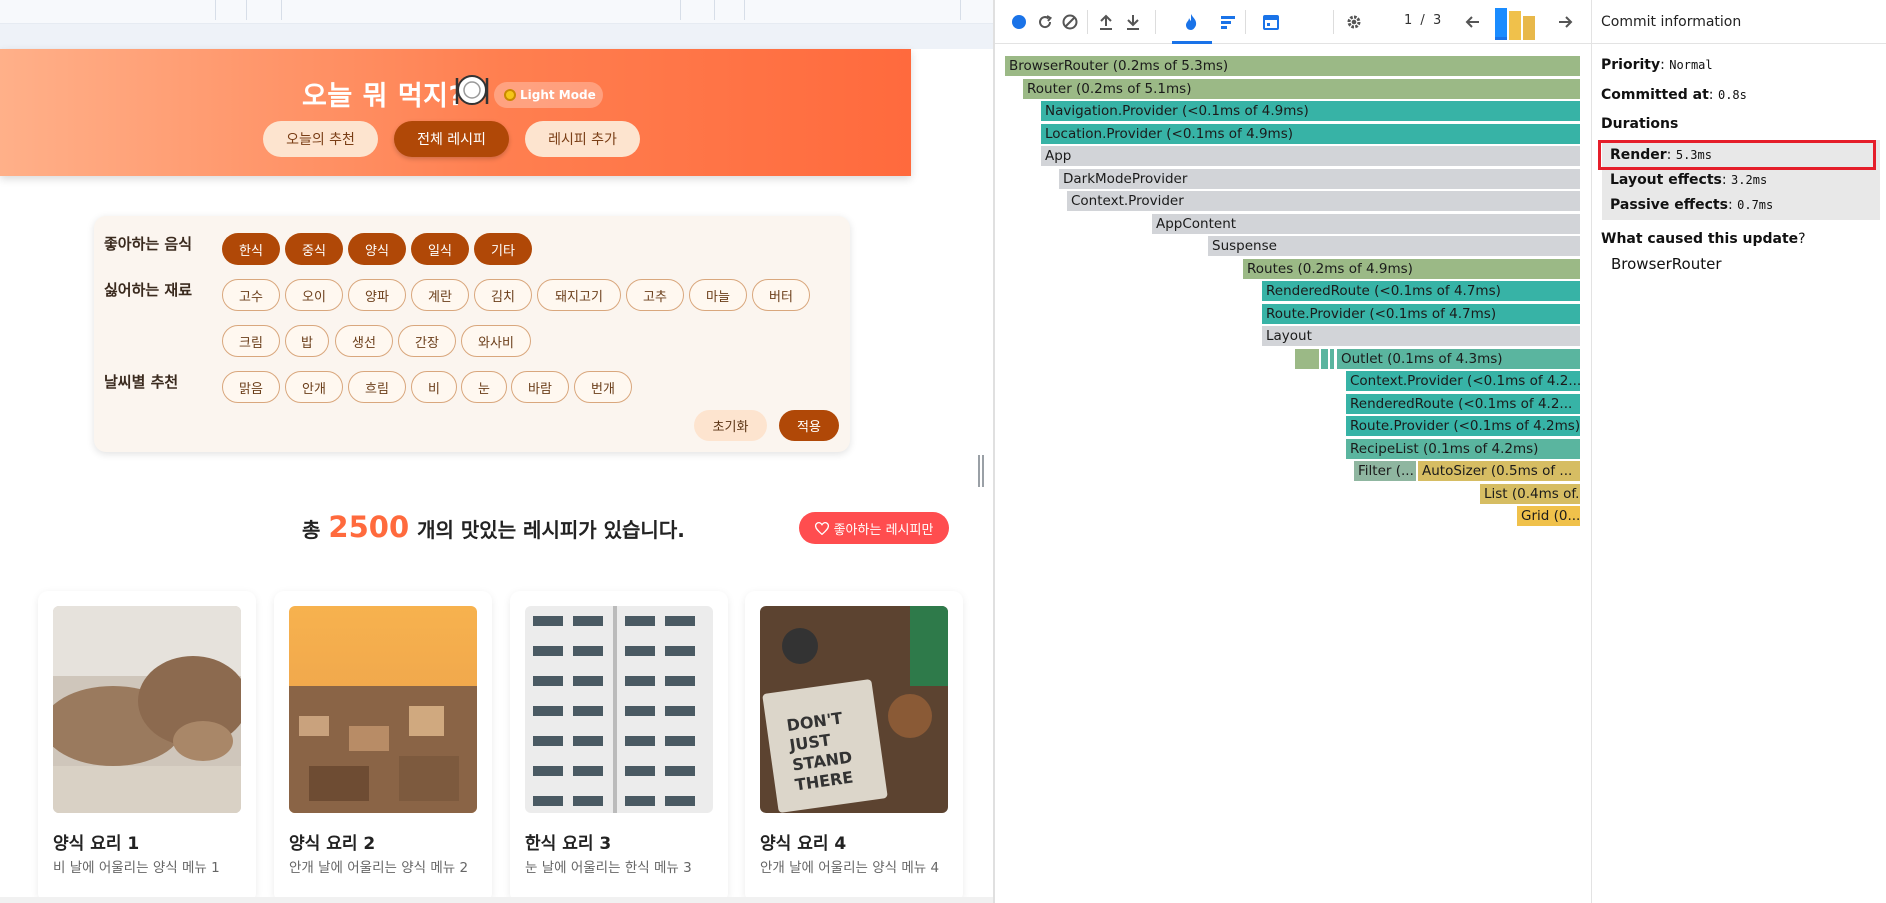  Describe the element at coordinates (1301, 88) in the screenshot. I see `fiber-bar: Router (0.2ms of 5.1ms)` at that location.